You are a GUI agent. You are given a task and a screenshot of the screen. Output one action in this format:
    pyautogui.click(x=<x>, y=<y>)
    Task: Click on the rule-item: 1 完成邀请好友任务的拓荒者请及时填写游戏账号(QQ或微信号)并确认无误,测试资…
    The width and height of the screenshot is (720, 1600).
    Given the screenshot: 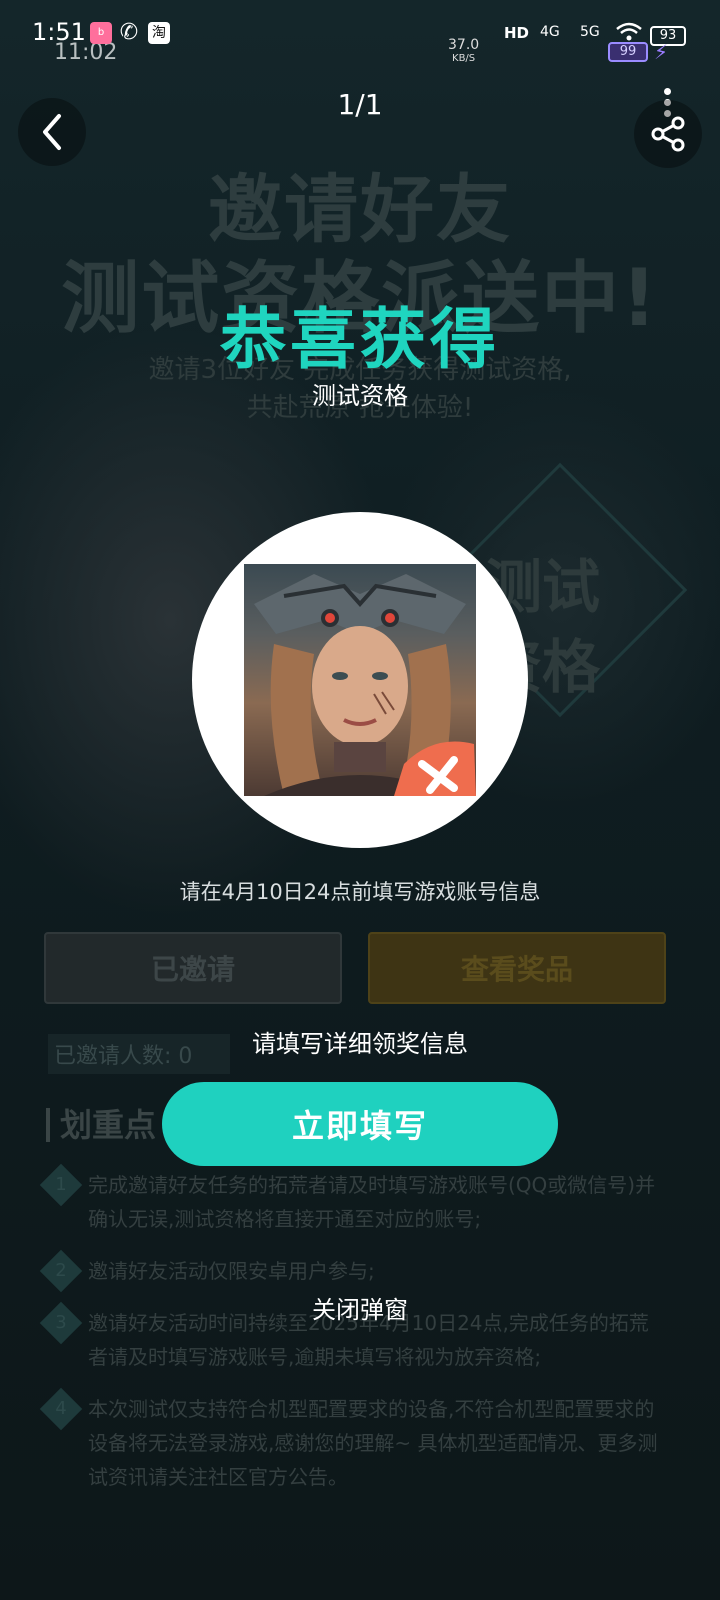 What is the action you would take?
    pyautogui.click(x=353, y=1199)
    